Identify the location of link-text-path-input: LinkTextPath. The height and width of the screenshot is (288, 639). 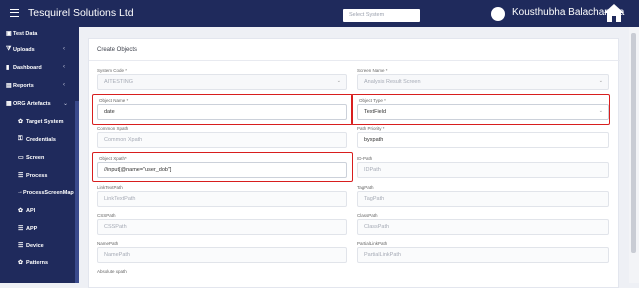
(222, 199).